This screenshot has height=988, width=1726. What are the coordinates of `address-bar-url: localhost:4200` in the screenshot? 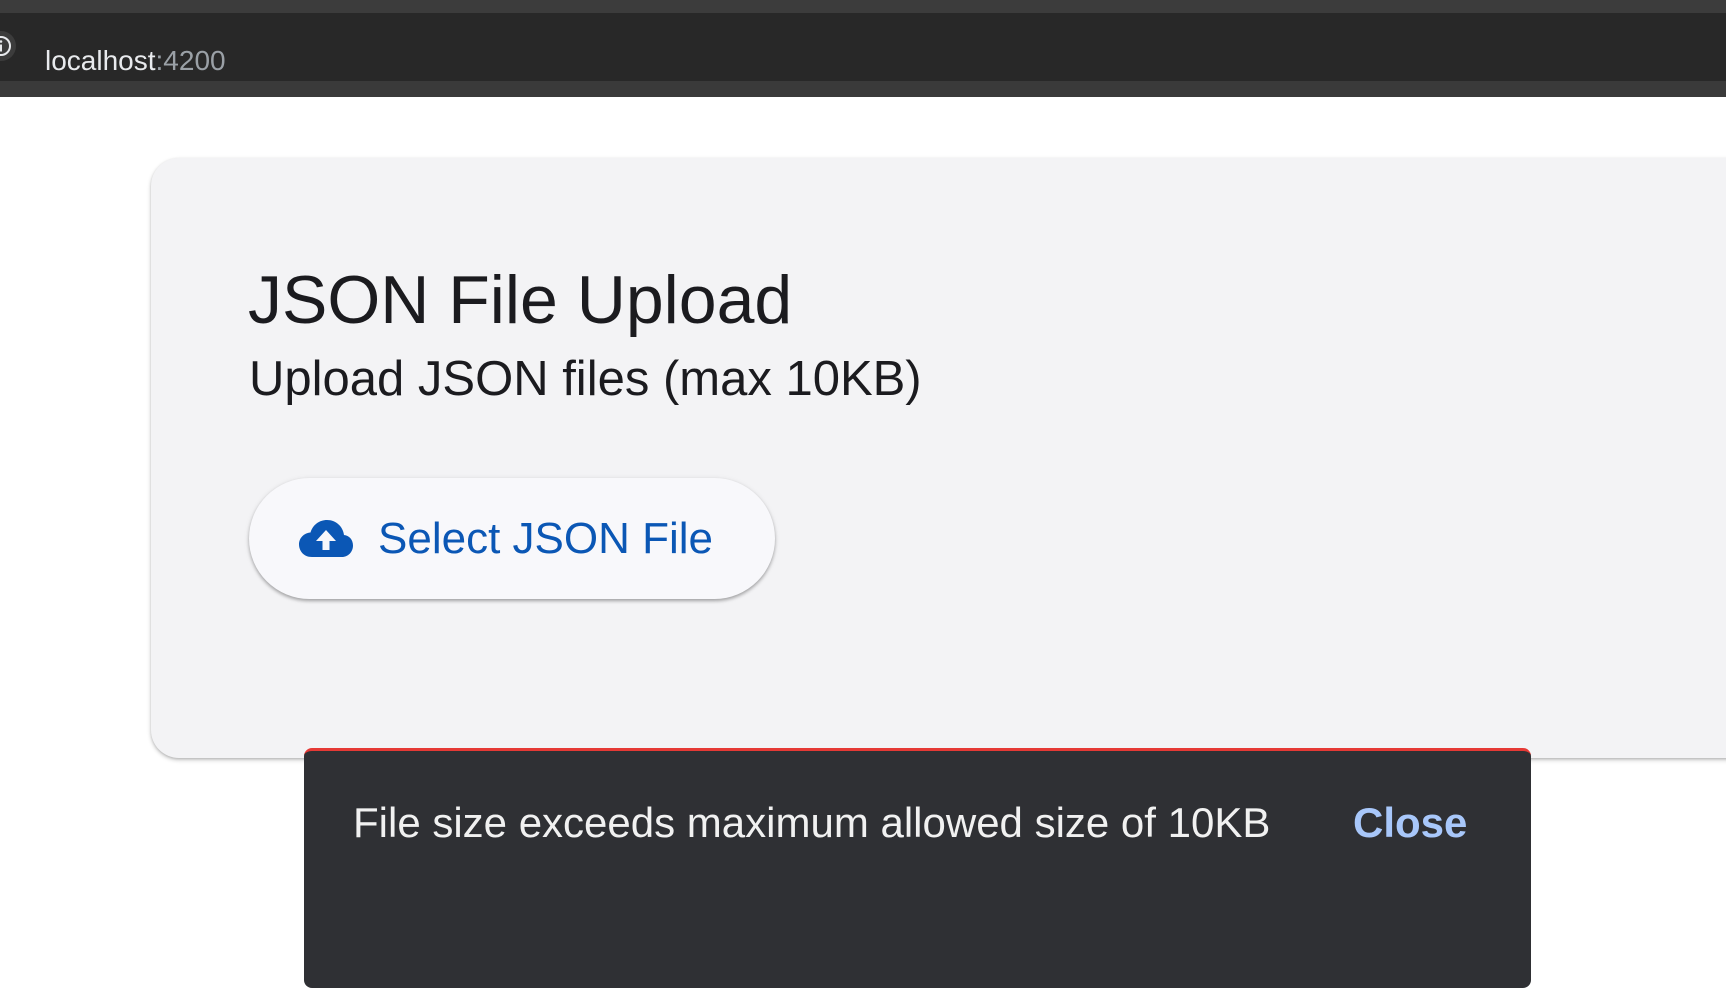 It's located at (135, 61).